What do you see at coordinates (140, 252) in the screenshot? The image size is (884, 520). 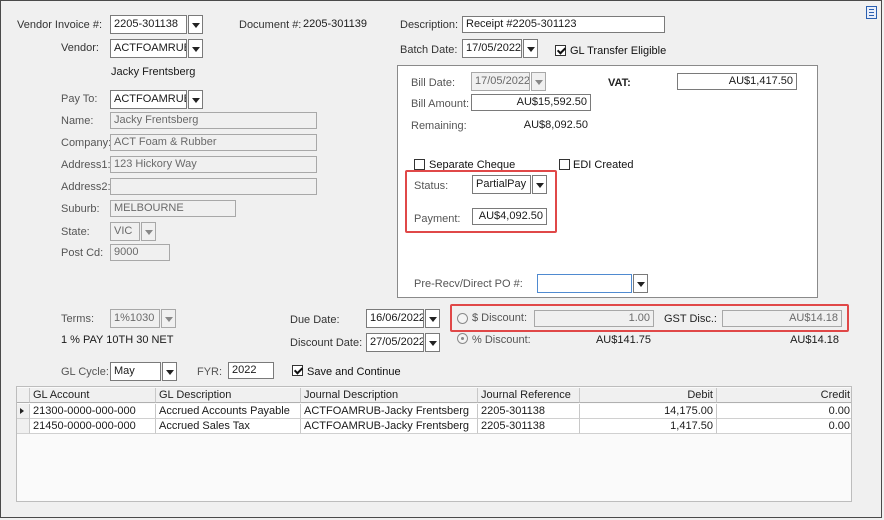 I see `postcode-field: 9000` at bounding box center [140, 252].